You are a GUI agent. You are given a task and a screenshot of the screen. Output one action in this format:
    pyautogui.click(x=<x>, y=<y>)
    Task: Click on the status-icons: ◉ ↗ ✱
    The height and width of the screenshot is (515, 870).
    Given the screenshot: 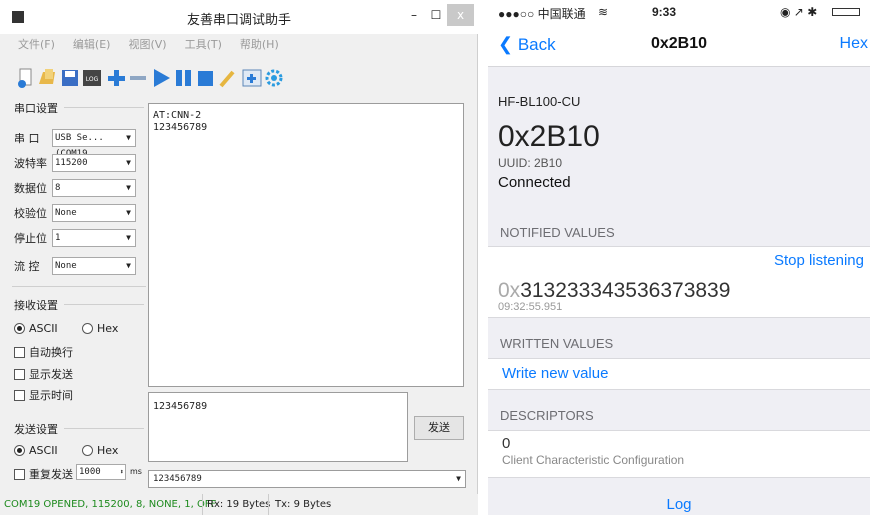 What is the action you would take?
    pyautogui.click(x=799, y=12)
    